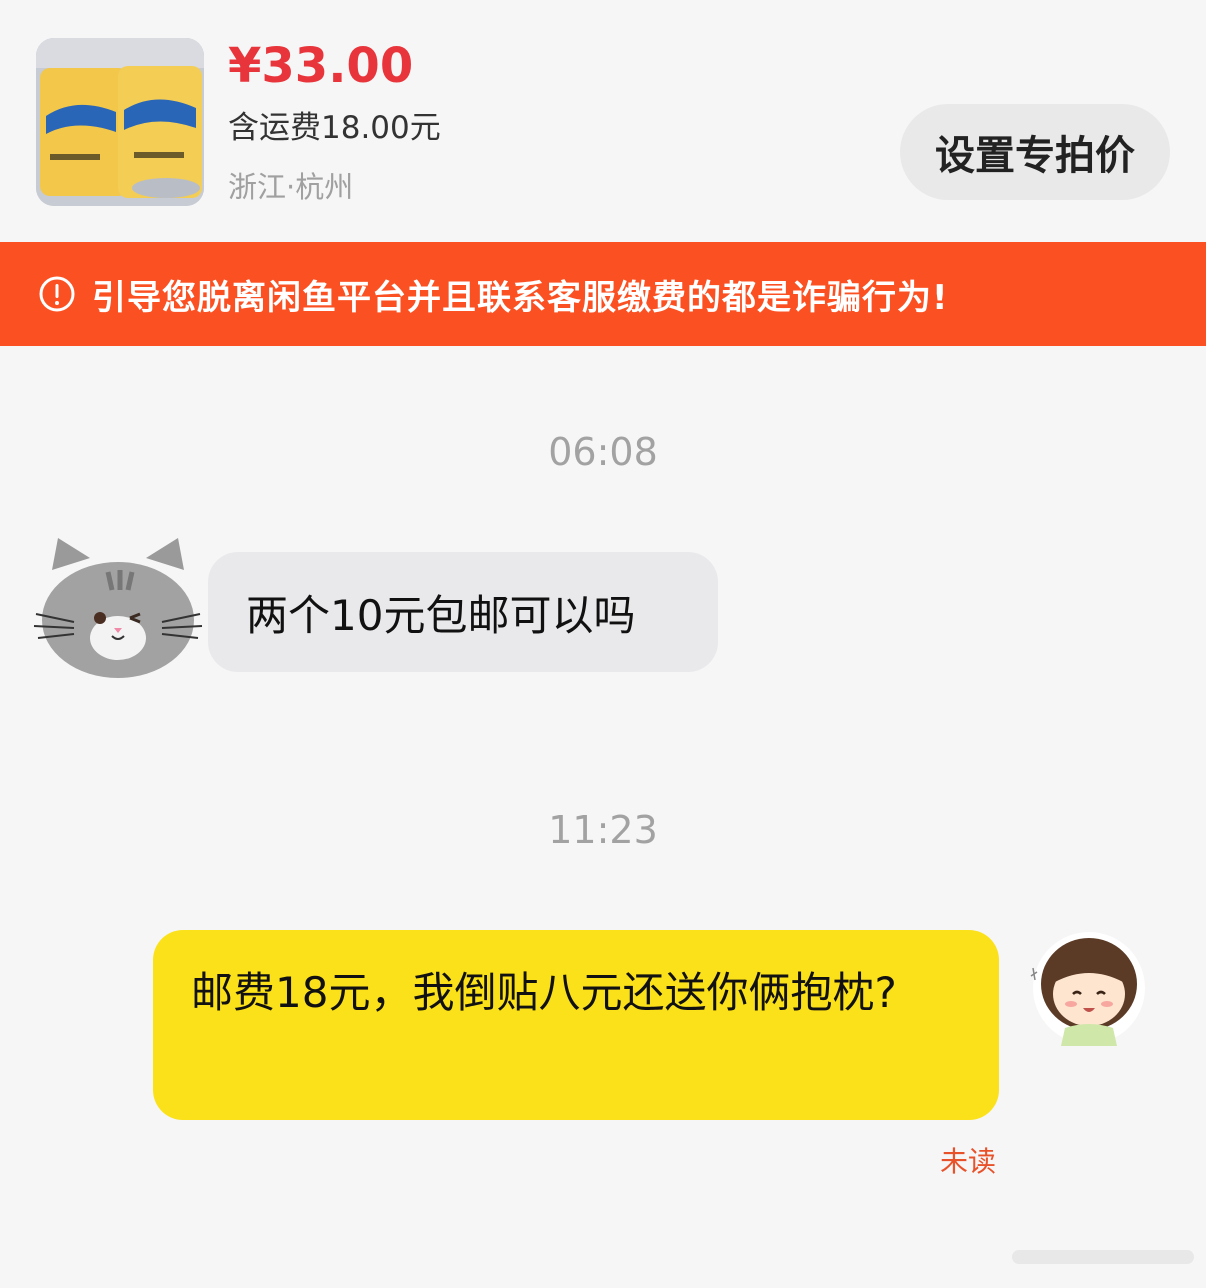 The height and width of the screenshot is (1288, 1206). I want to click on item-location: 浙江·杭州, so click(291, 187).